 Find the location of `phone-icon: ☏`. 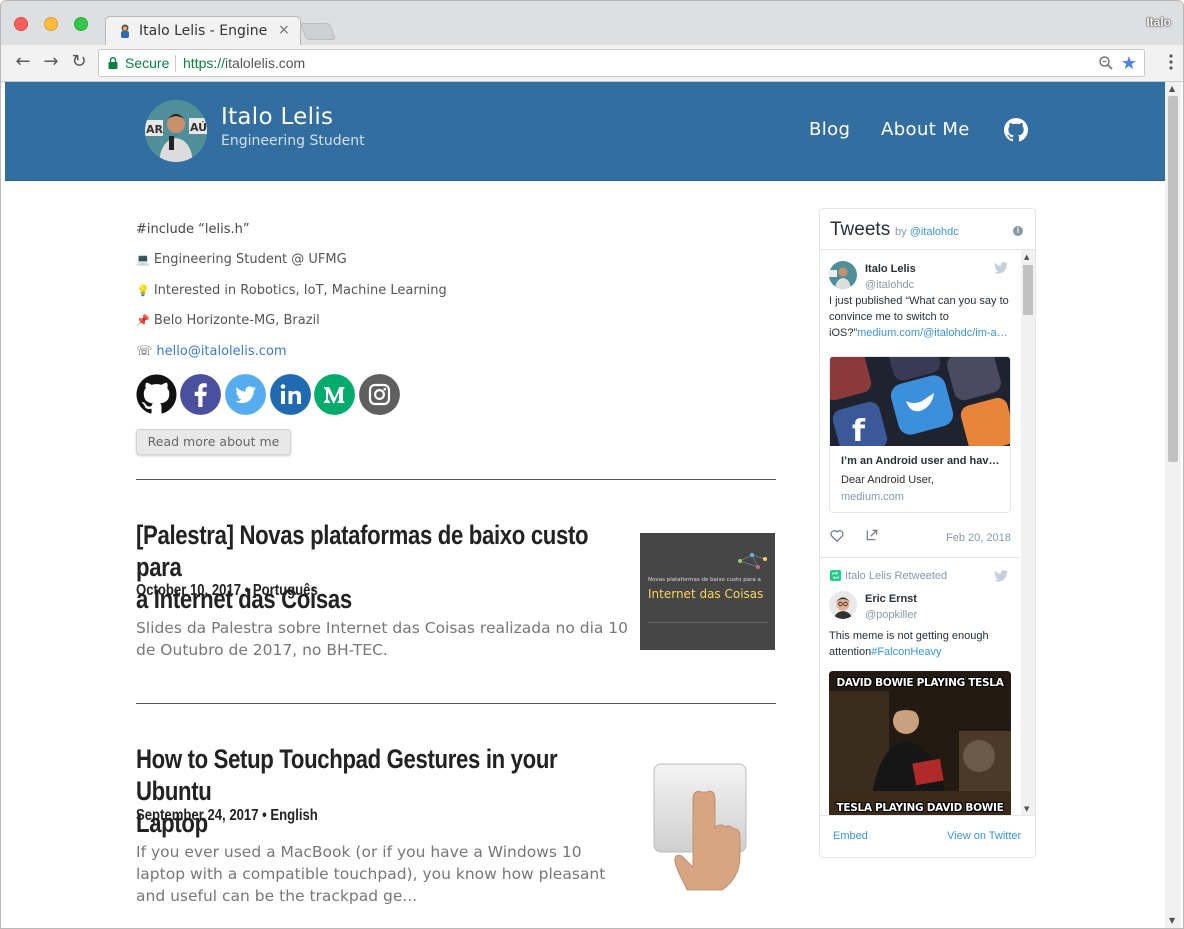

phone-icon: ☏ is located at coordinates (144, 351).